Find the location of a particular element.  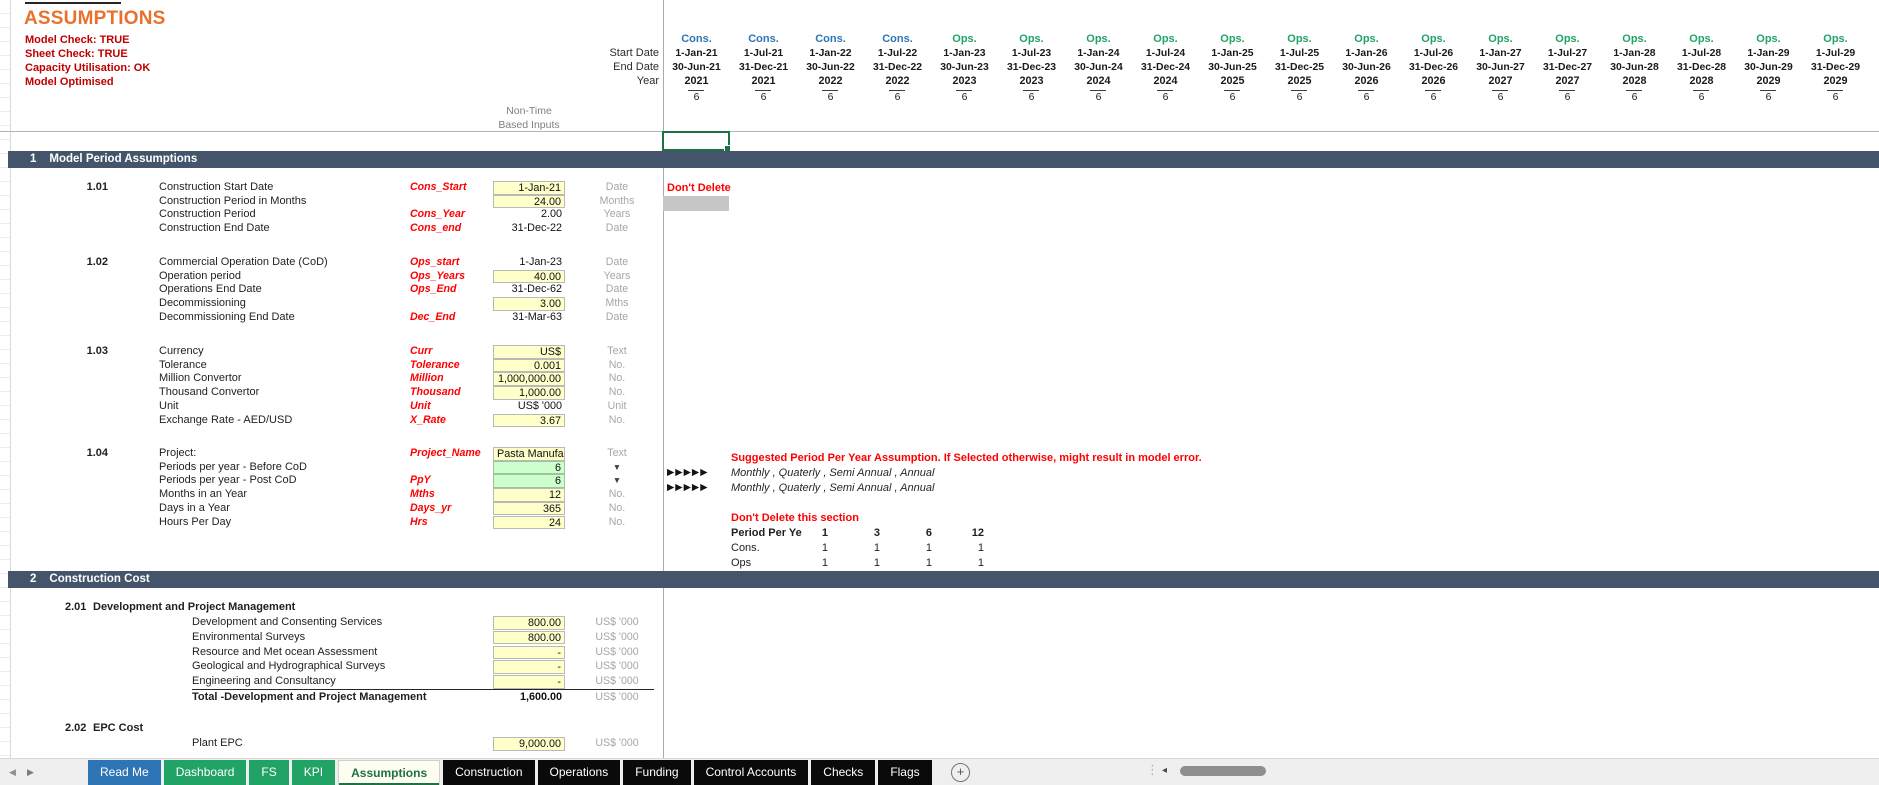

input-cell: 40.00 is located at coordinates (529, 276).